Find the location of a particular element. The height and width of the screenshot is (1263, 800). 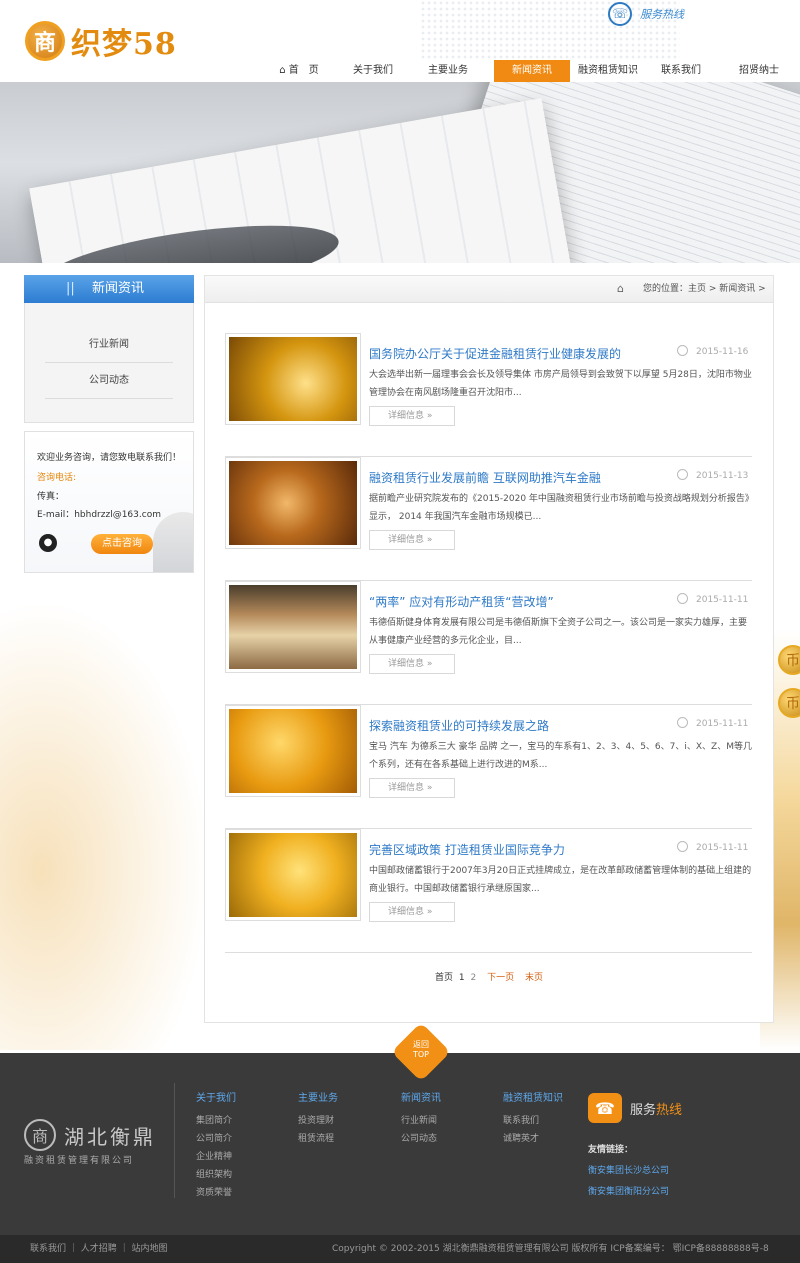

logo-text: 织梦58 is located at coordinates (124, 44).